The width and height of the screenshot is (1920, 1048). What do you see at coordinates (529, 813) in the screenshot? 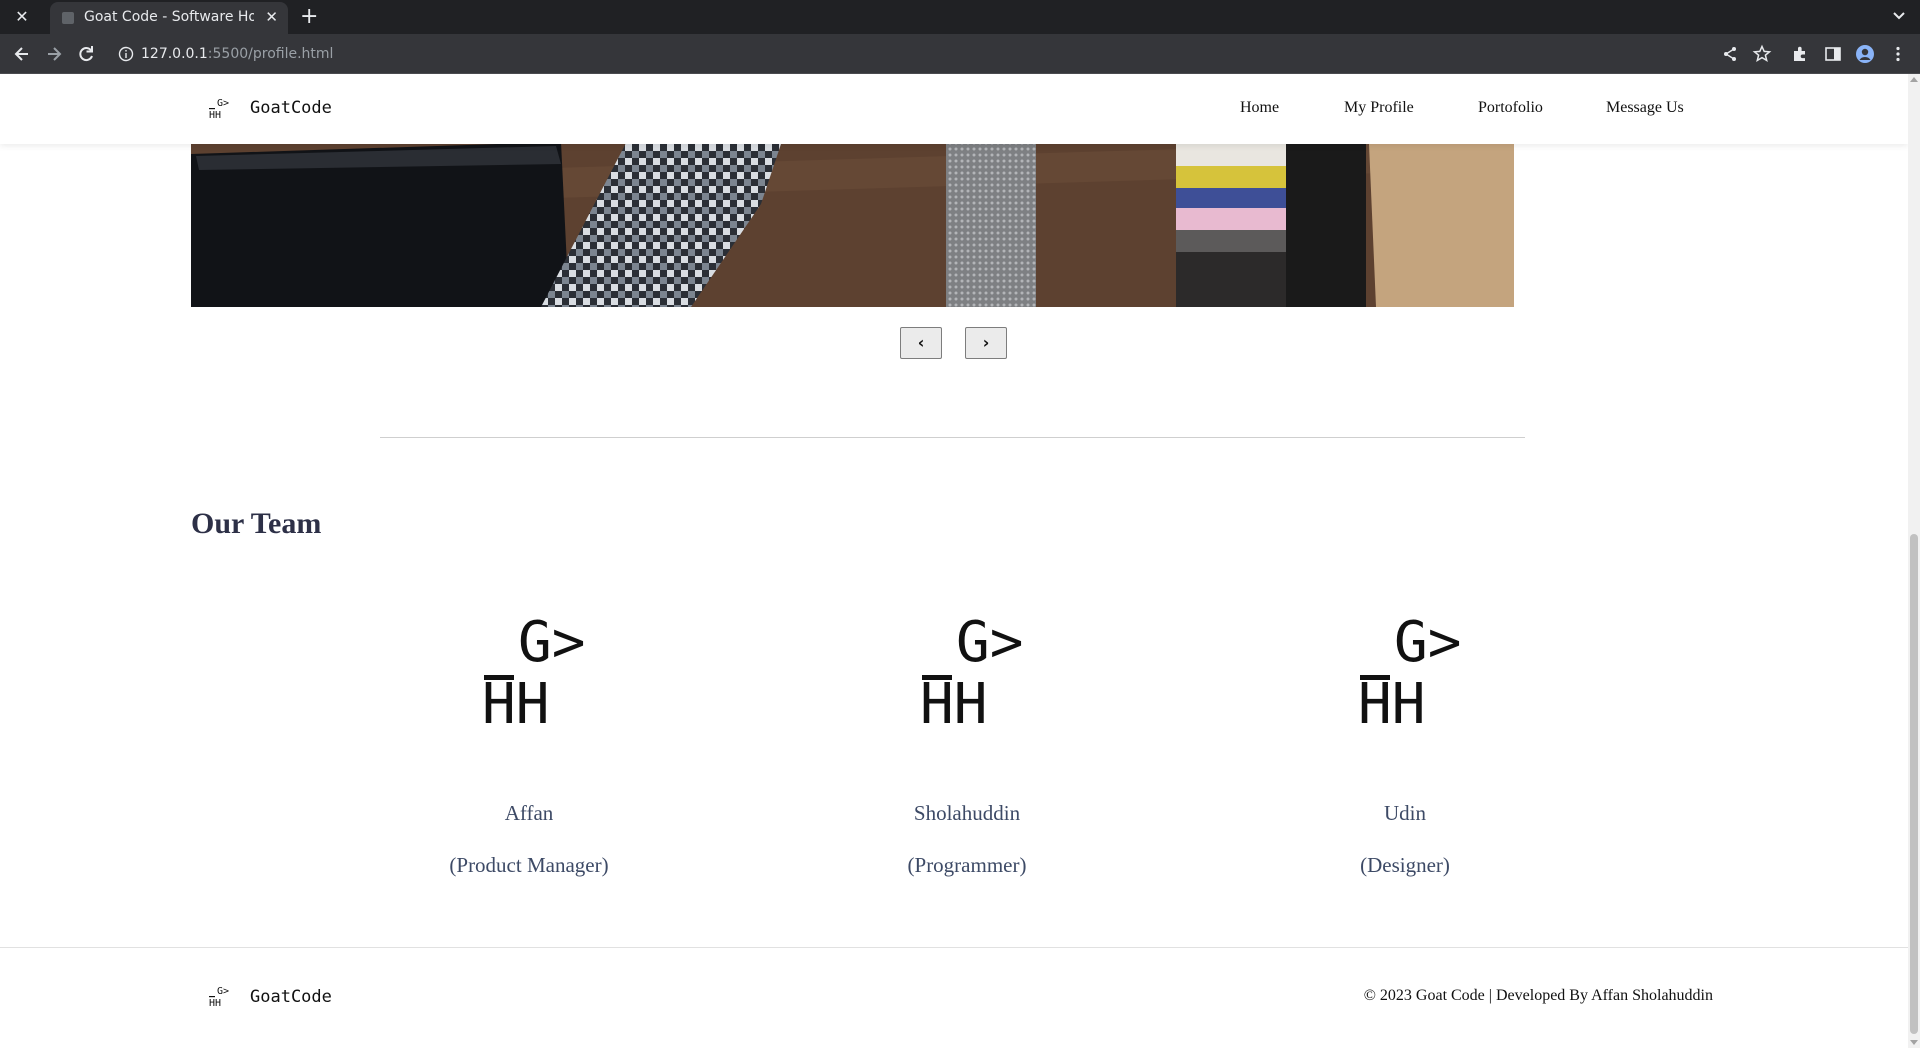
I see `member-name: Affan` at bounding box center [529, 813].